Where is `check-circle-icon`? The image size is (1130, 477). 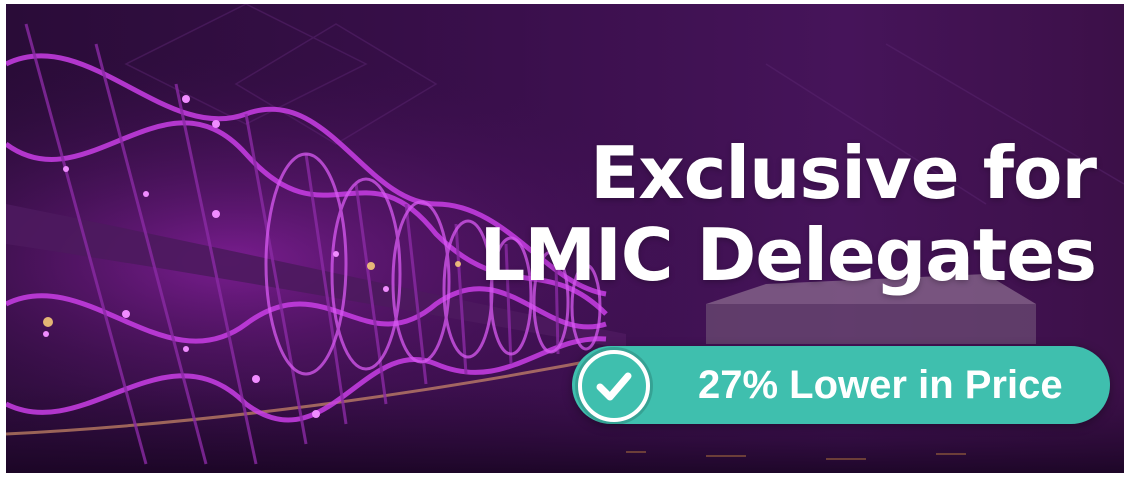 check-circle-icon is located at coordinates (614, 386).